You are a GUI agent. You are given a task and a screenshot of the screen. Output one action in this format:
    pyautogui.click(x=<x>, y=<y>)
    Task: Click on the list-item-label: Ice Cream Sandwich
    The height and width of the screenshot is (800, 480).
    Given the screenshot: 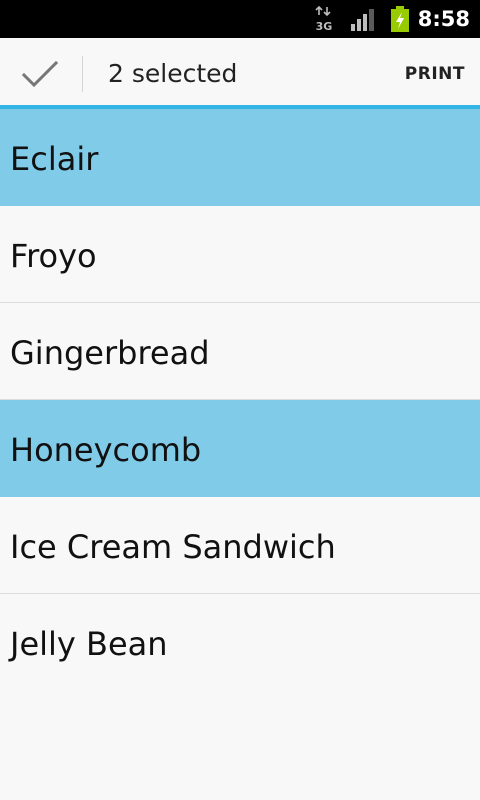 What is the action you would take?
    pyautogui.click(x=173, y=547)
    